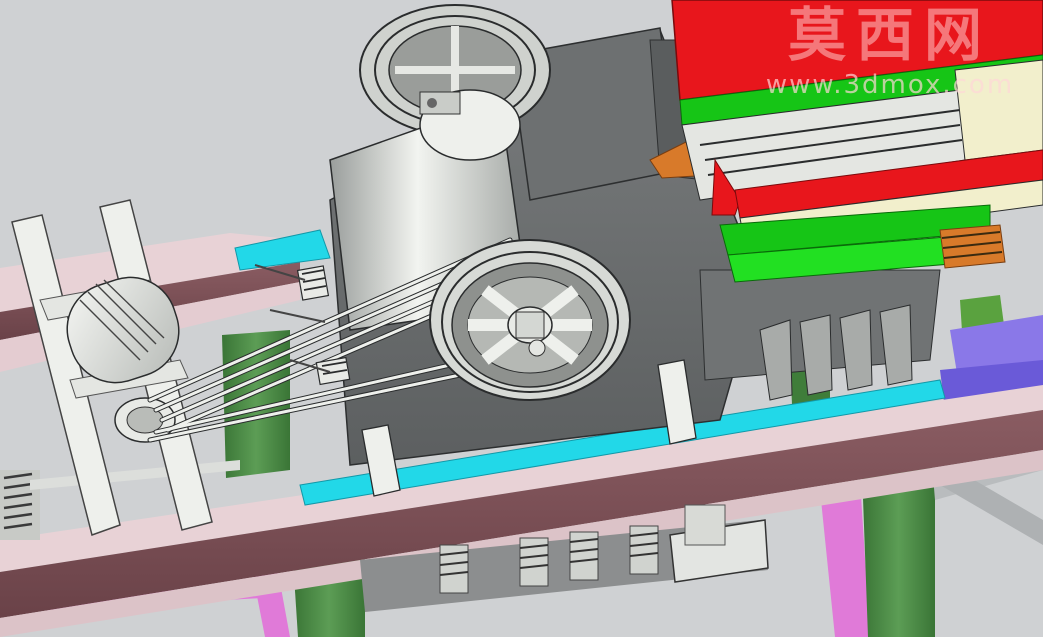 The height and width of the screenshot is (637, 1043). What do you see at coordinates (890, 85) in the screenshot?
I see `watermark-url: www.3dmox.com` at bounding box center [890, 85].